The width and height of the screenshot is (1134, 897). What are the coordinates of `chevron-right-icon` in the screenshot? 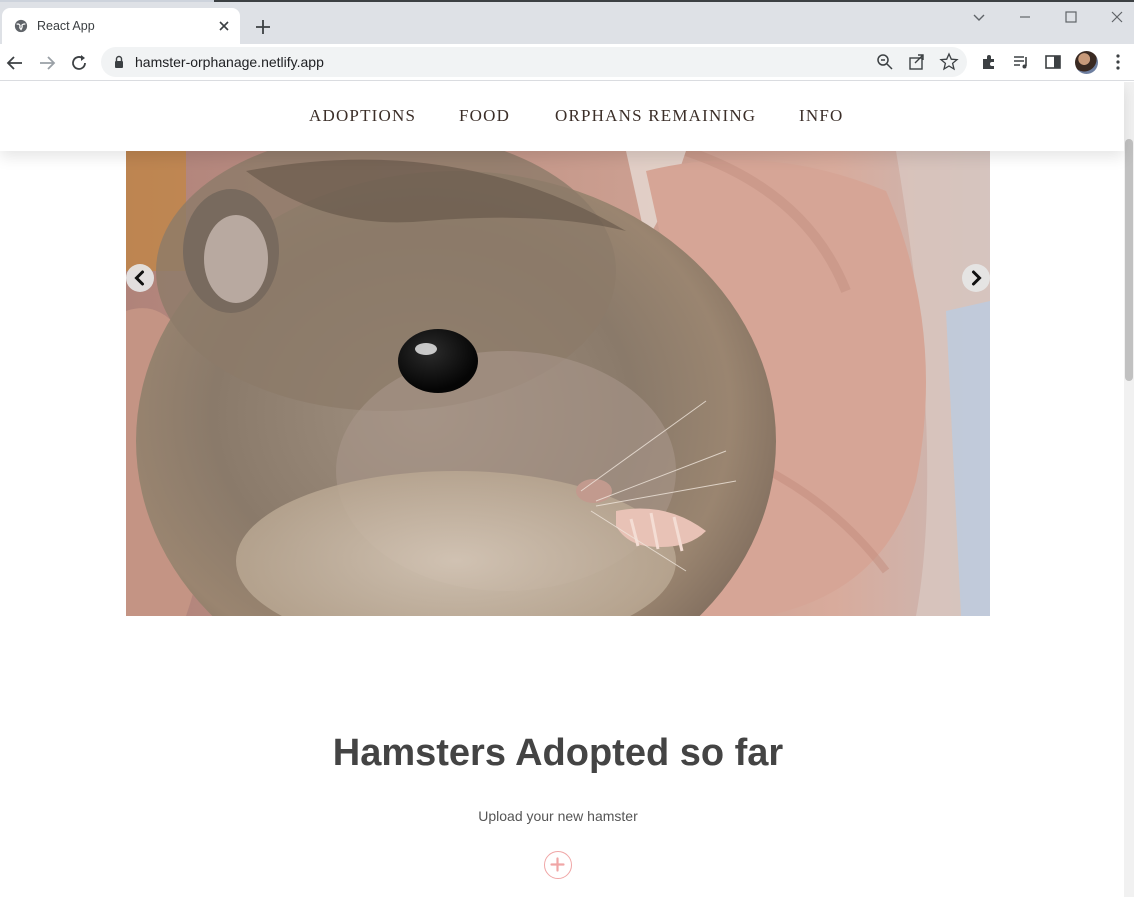 It's located at (977, 278).